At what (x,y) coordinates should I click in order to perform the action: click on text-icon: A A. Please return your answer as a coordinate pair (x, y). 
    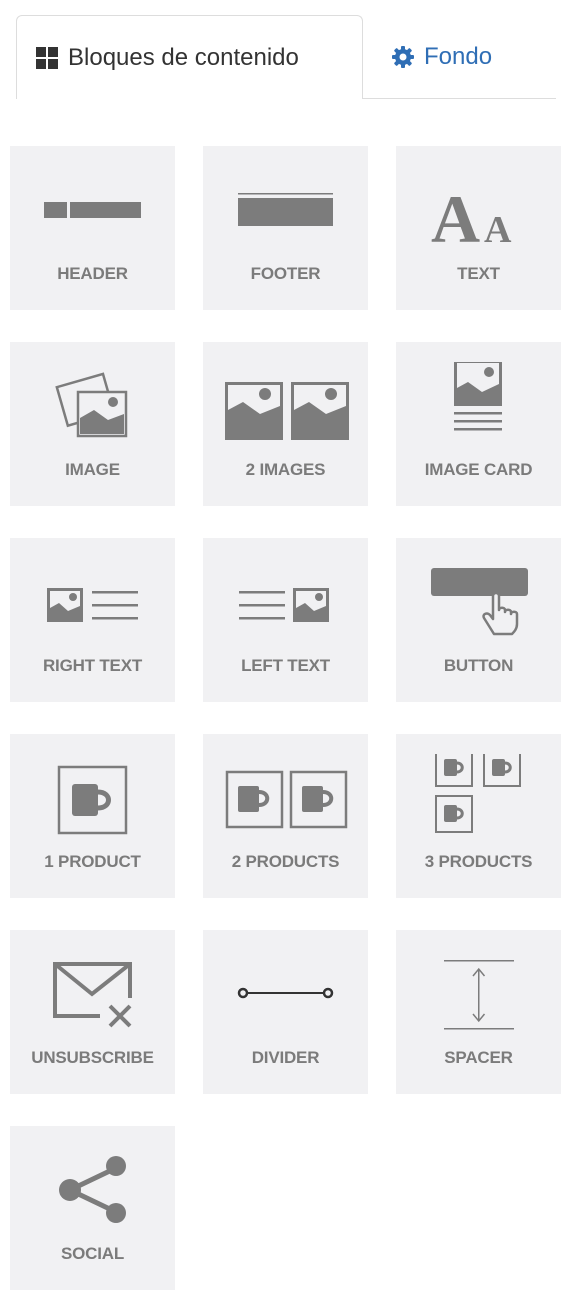
    Looking at the image, I should click on (478, 211).